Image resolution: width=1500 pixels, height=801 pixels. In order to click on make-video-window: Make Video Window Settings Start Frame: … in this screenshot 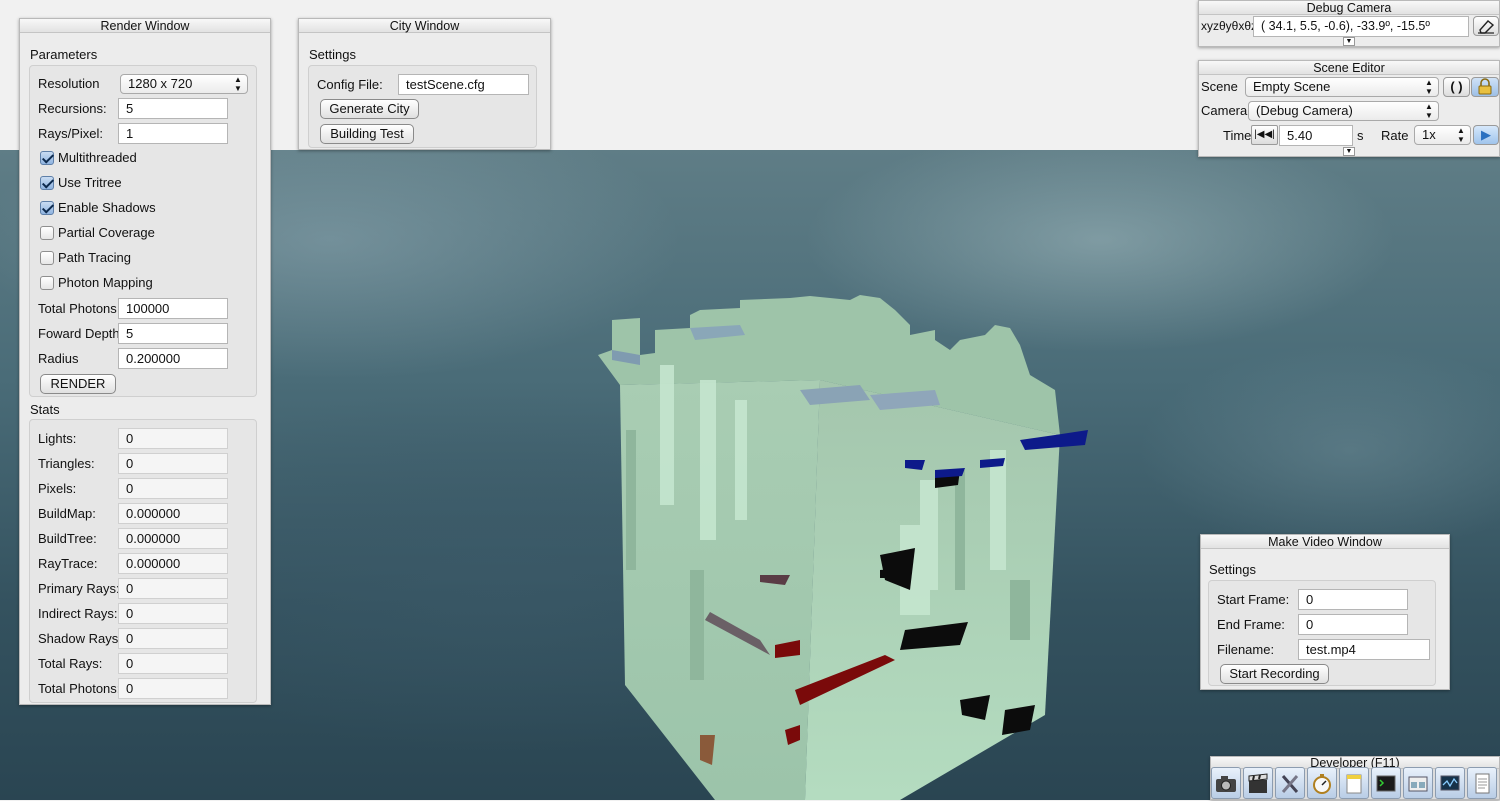, I will do `click(1325, 612)`.